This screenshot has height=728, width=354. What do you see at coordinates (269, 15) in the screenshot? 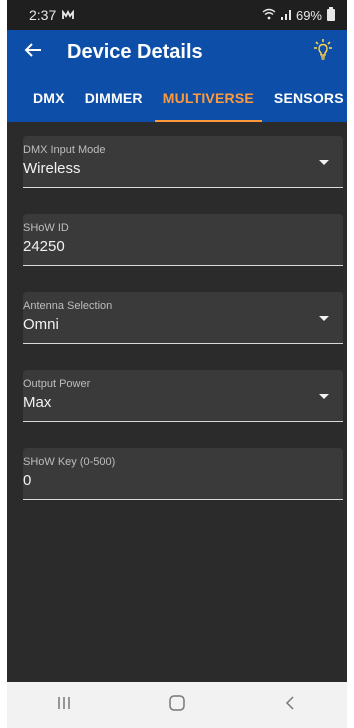
I see `wifi-icon` at bounding box center [269, 15].